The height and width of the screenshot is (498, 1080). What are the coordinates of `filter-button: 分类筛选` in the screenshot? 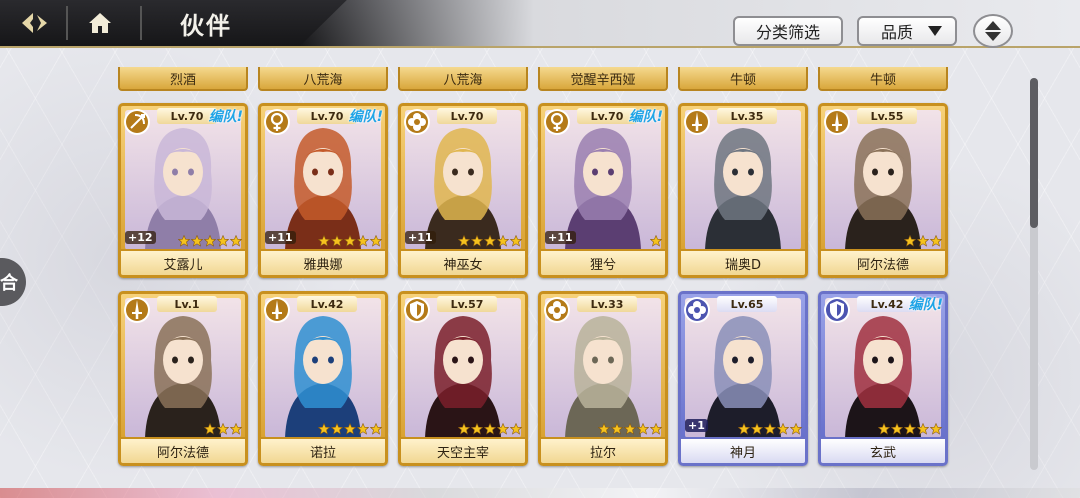 It's located at (788, 31).